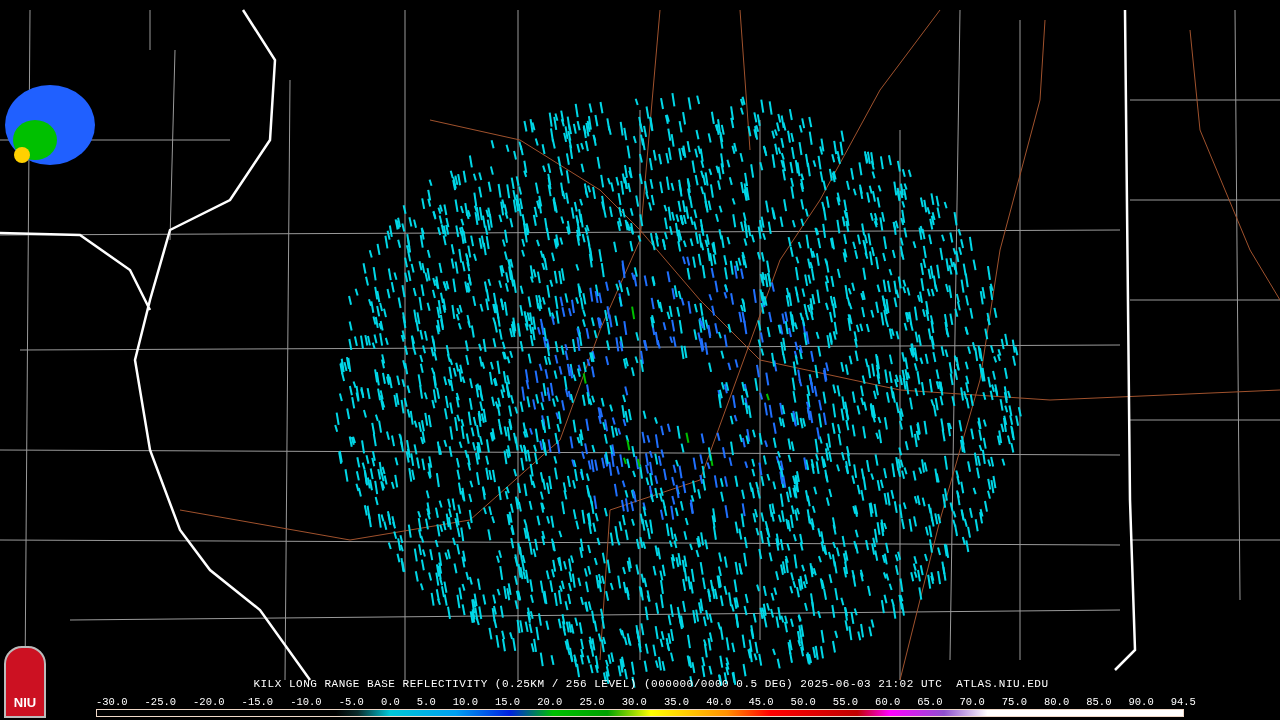 The height and width of the screenshot is (720, 1280). I want to click on legend-label: -10.0, so click(306, 702).